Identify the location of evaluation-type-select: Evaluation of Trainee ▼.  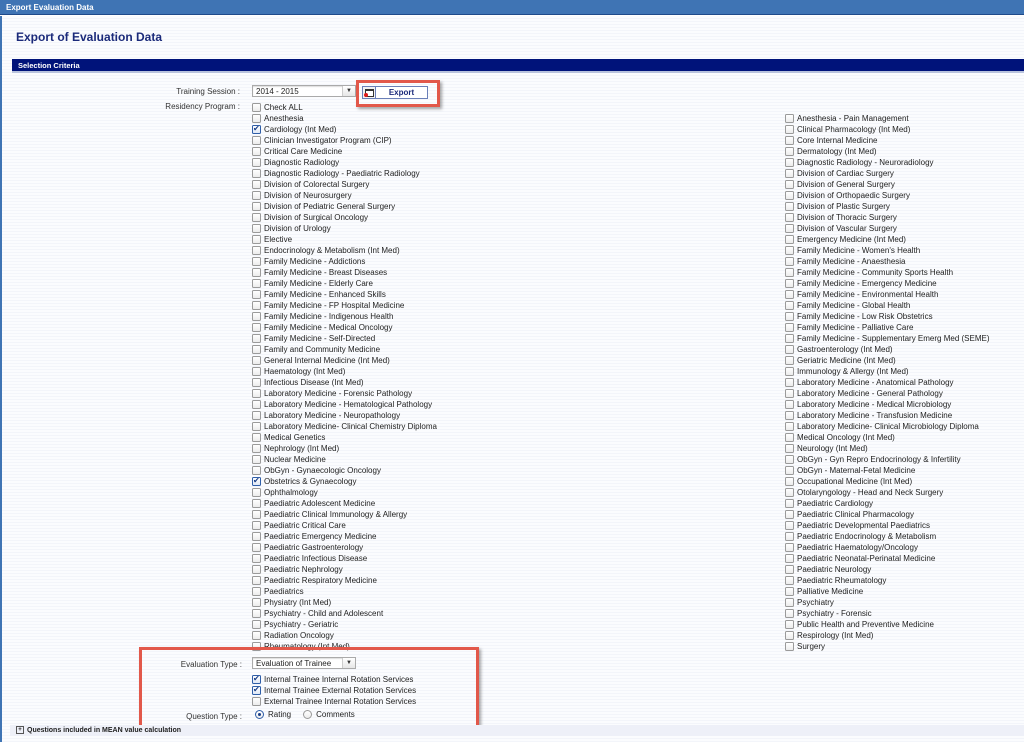
(304, 663).